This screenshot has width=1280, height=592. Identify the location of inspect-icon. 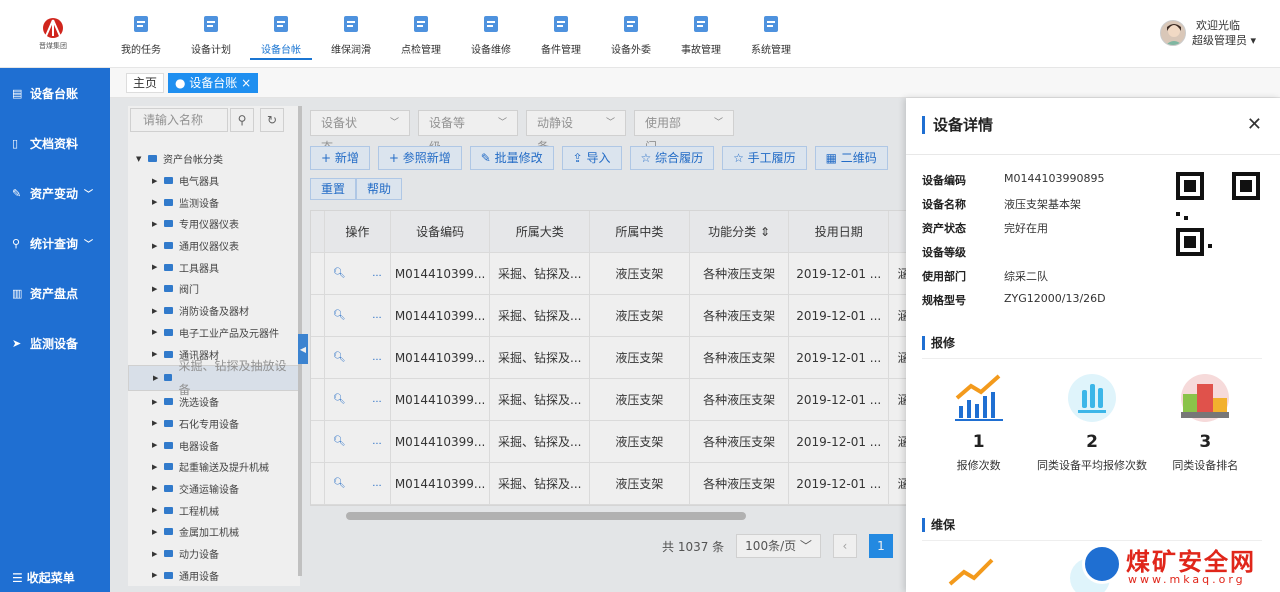
(421, 23).